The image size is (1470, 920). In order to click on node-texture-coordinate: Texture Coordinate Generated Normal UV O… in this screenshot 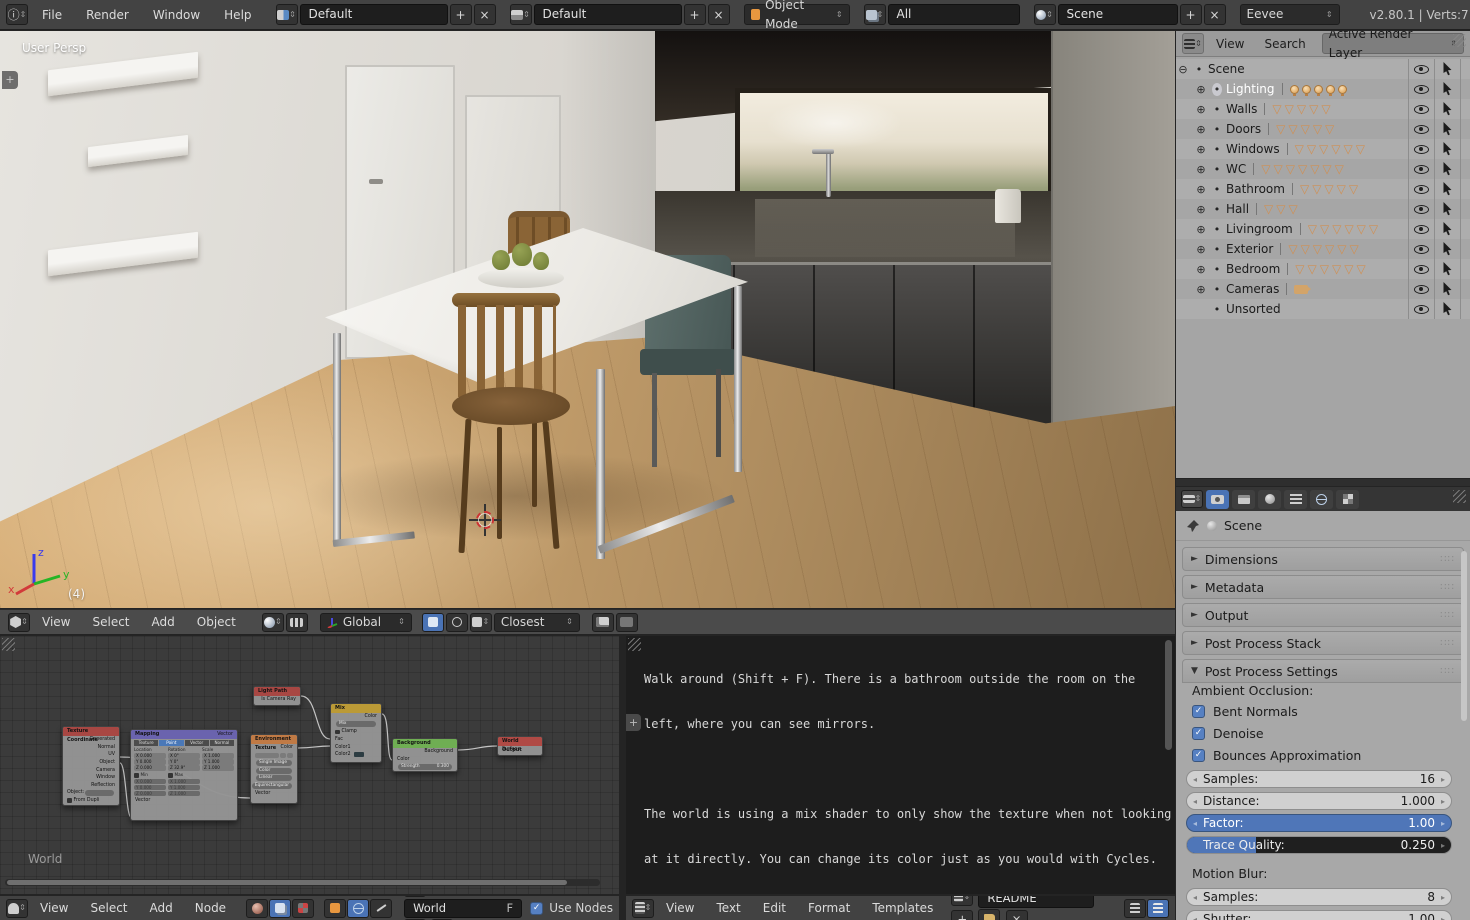, I will do `click(91, 766)`.